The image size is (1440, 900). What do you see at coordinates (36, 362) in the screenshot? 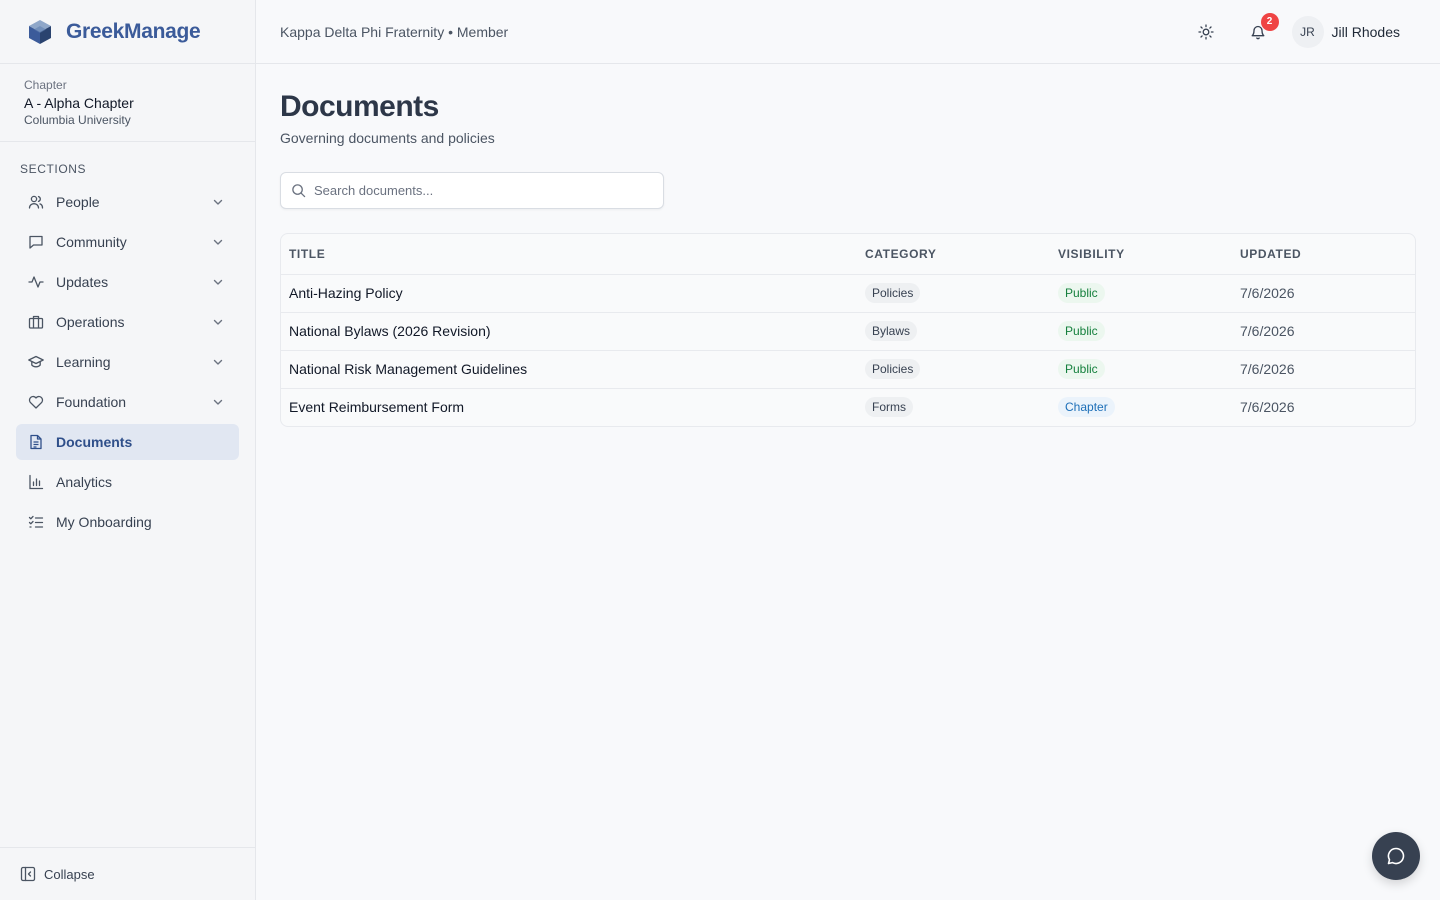
I see `graduation-cap-icon` at bounding box center [36, 362].